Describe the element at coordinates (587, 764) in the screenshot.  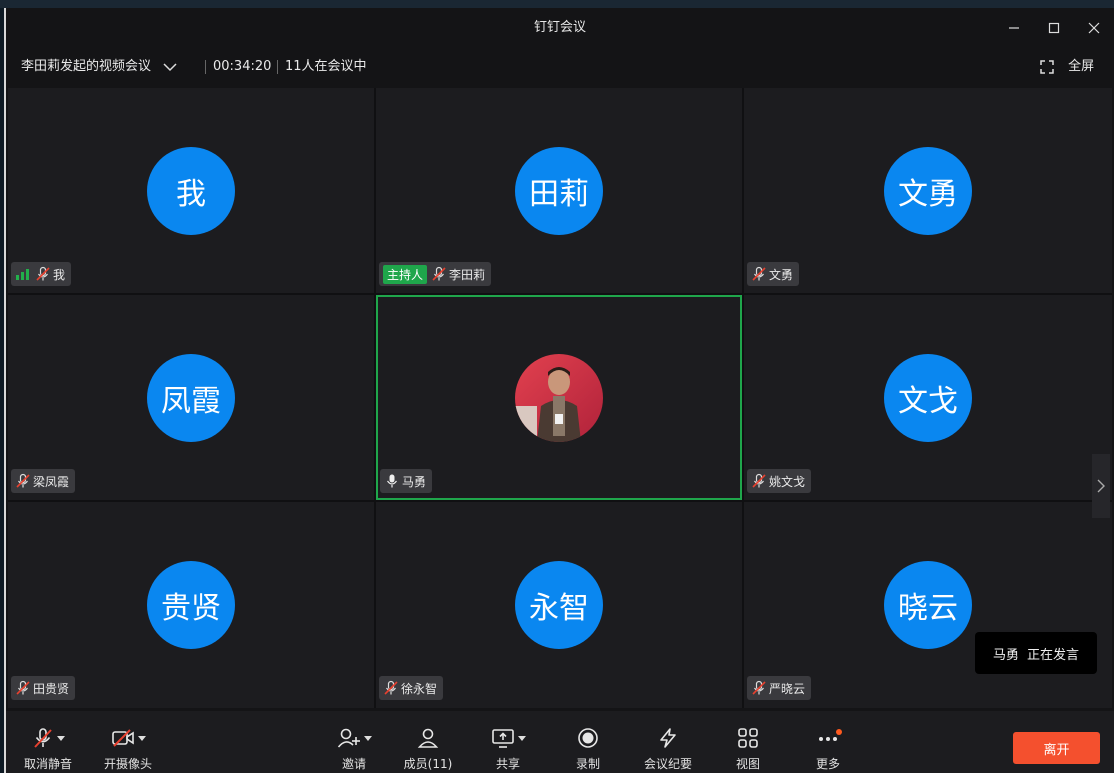
I see `record-label: 录制` at that location.